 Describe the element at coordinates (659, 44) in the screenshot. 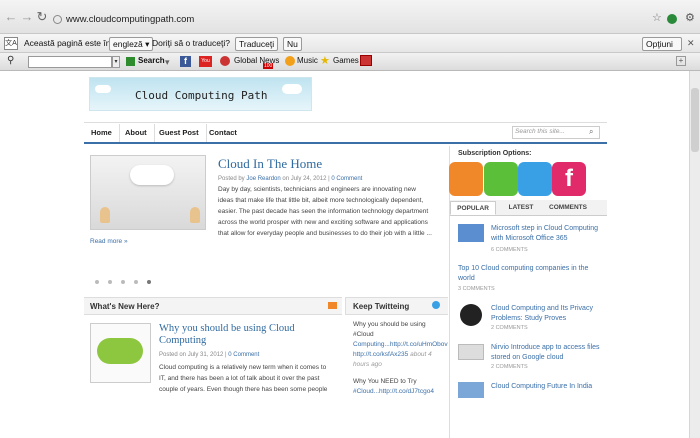

I see `options-label: Opţiuni` at that location.